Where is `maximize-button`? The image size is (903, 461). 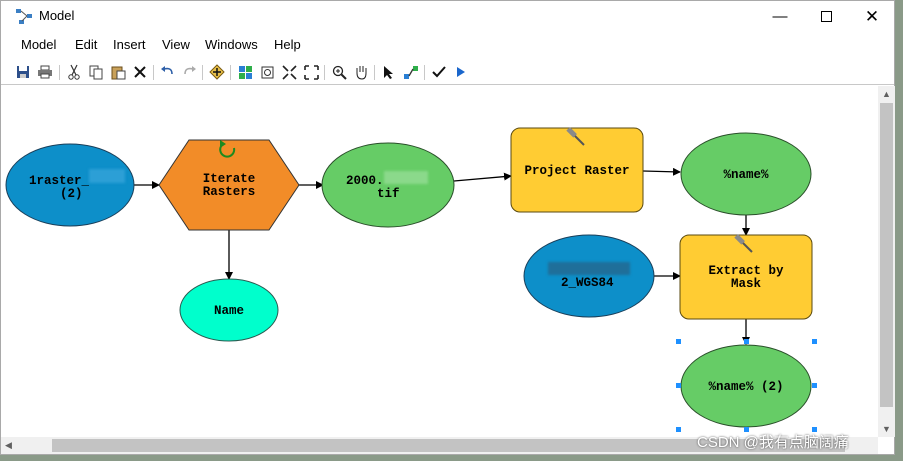
maximize-button is located at coordinates (826, 16).